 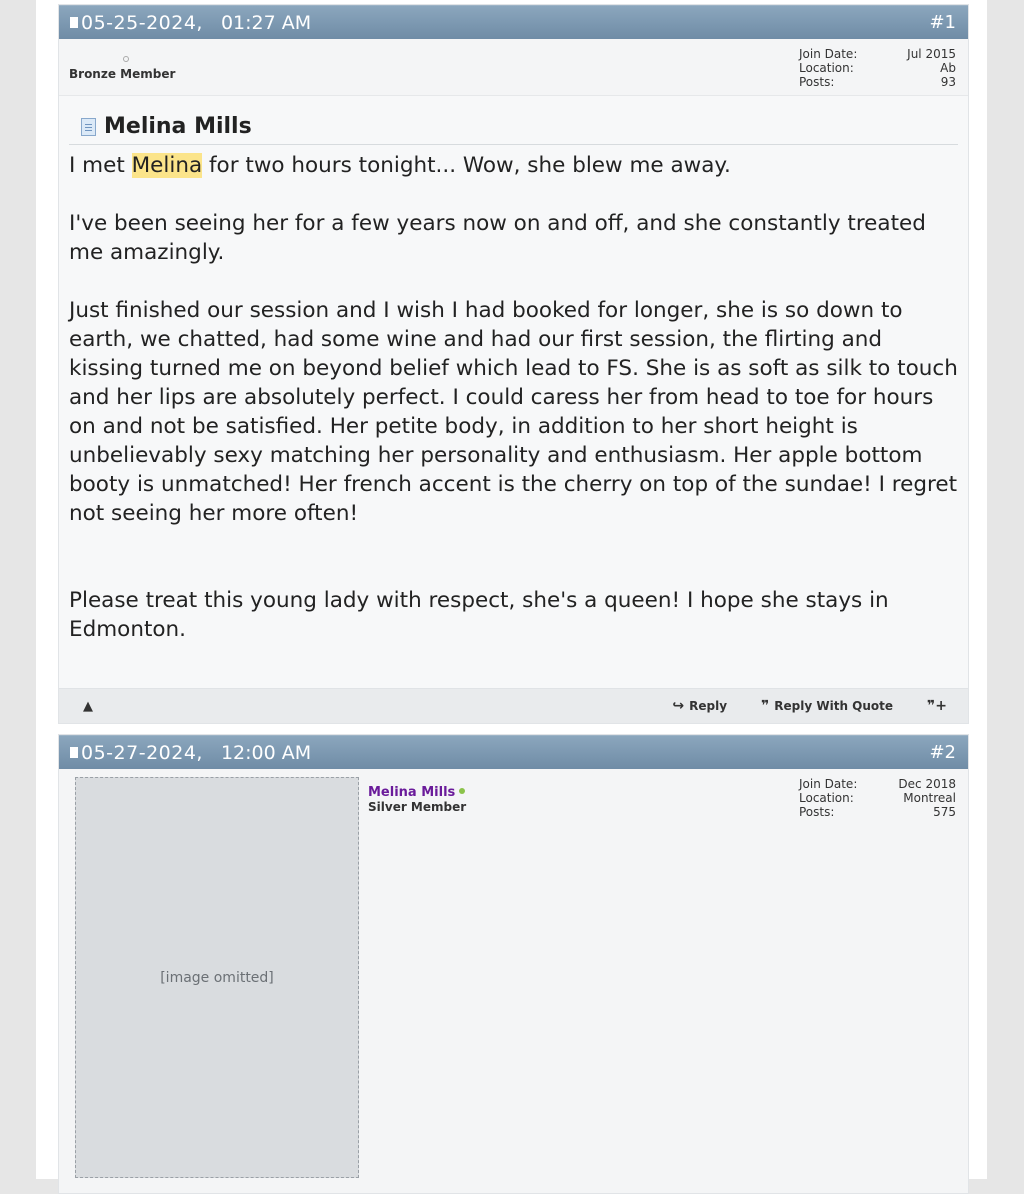 What do you see at coordinates (942, 22) in the screenshot?
I see `post-number-link: #1` at bounding box center [942, 22].